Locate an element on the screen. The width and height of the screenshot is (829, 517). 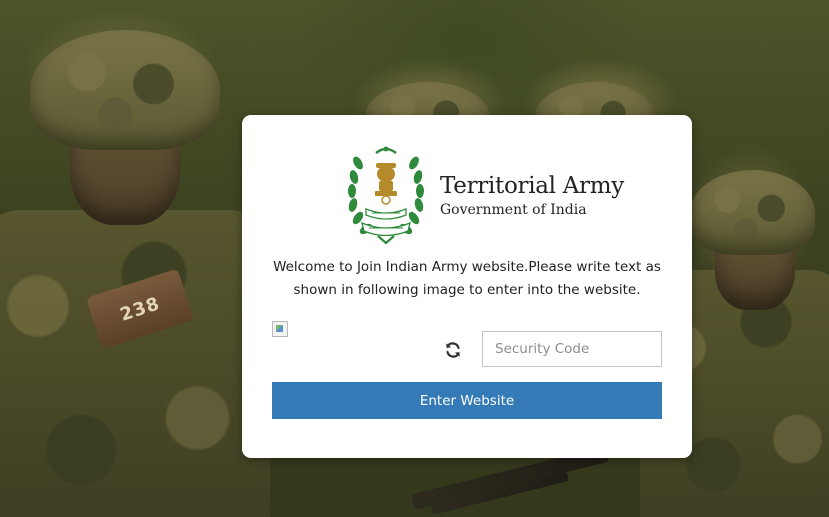
refresh-icon is located at coordinates (453, 350).